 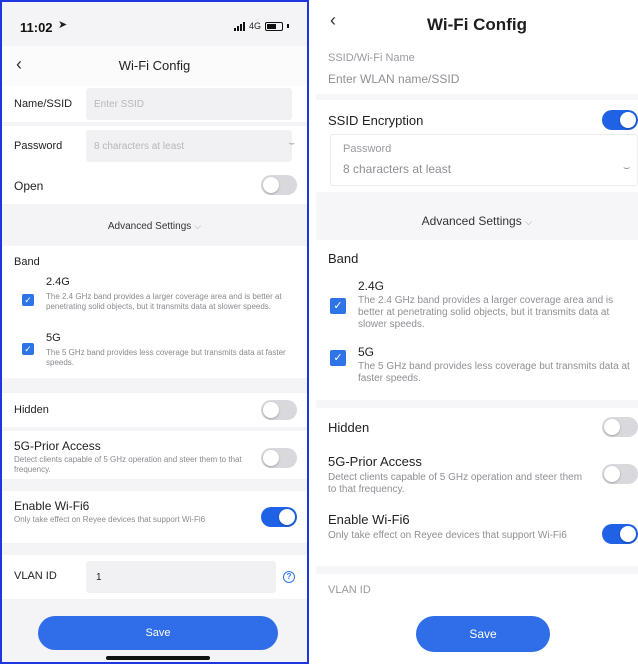 I want to click on open-label: Open, so click(x=29, y=186).